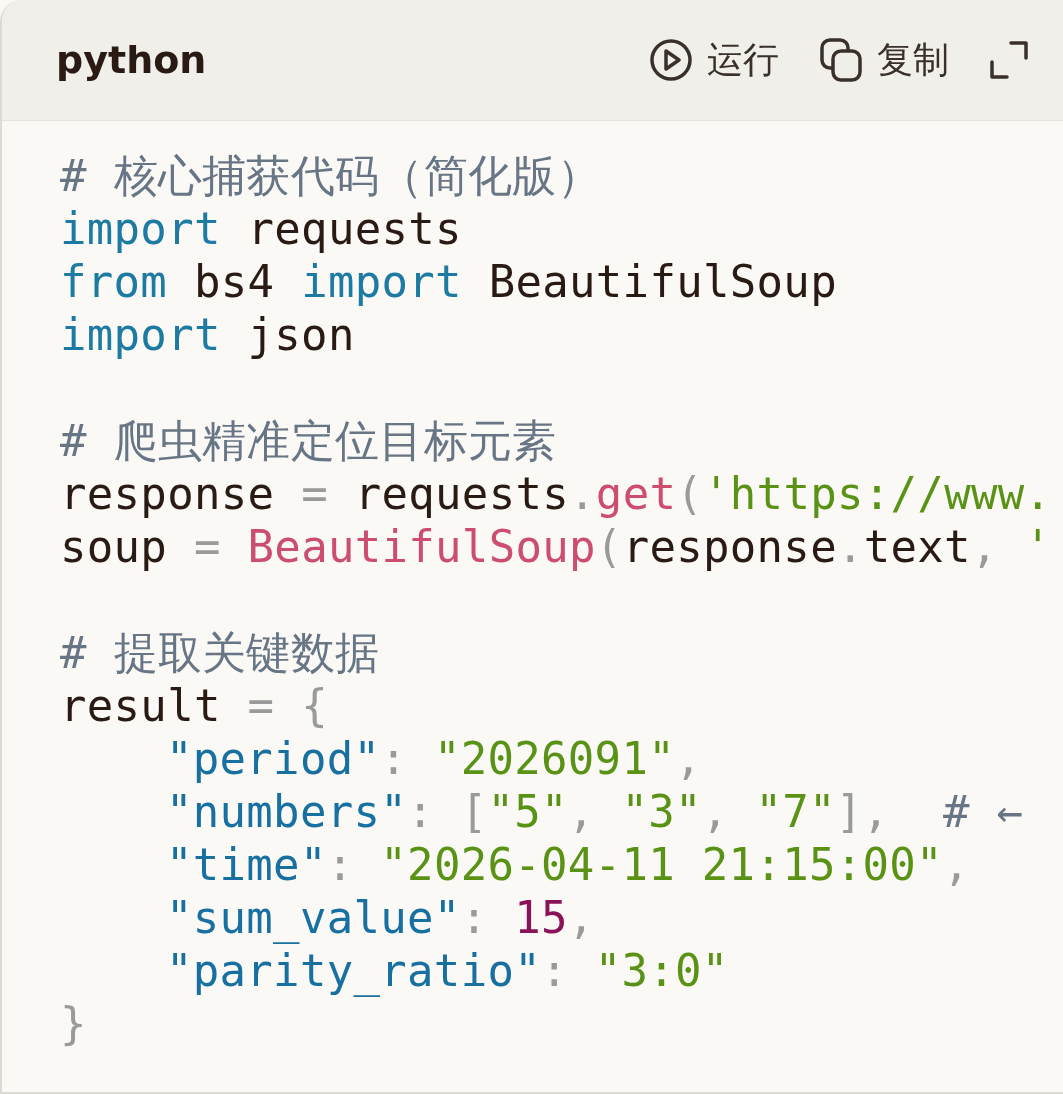 The width and height of the screenshot is (1063, 1094). What do you see at coordinates (433, 758) in the screenshot?
I see `code-line: "period": "2026091",` at bounding box center [433, 758].